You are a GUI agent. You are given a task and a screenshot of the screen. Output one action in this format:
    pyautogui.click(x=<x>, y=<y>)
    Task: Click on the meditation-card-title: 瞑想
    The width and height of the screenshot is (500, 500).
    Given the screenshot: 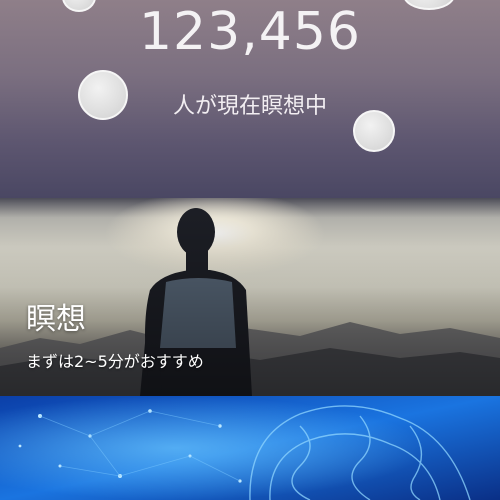 What is the action you would take?
    pyautogui.click(x=56, y=319)
    